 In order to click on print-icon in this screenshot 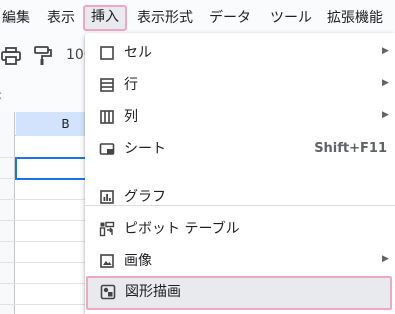, I will do `click(11, 56)`.